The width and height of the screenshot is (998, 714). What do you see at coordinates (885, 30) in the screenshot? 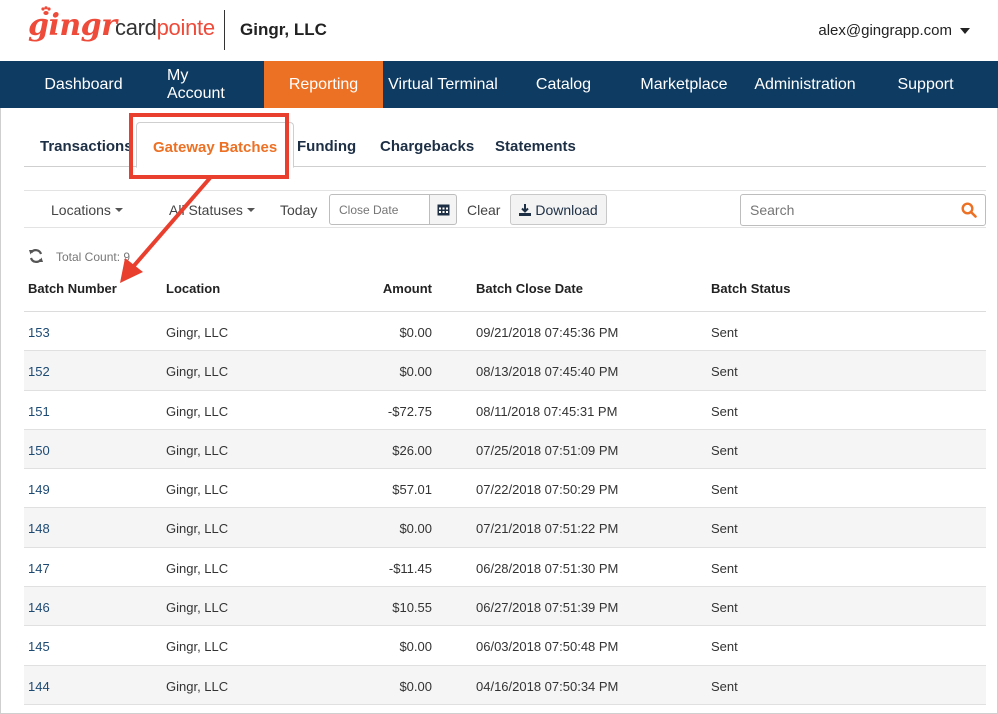
I see `user-email: alex@gingrapp.com` at bounding box center [885, 30].